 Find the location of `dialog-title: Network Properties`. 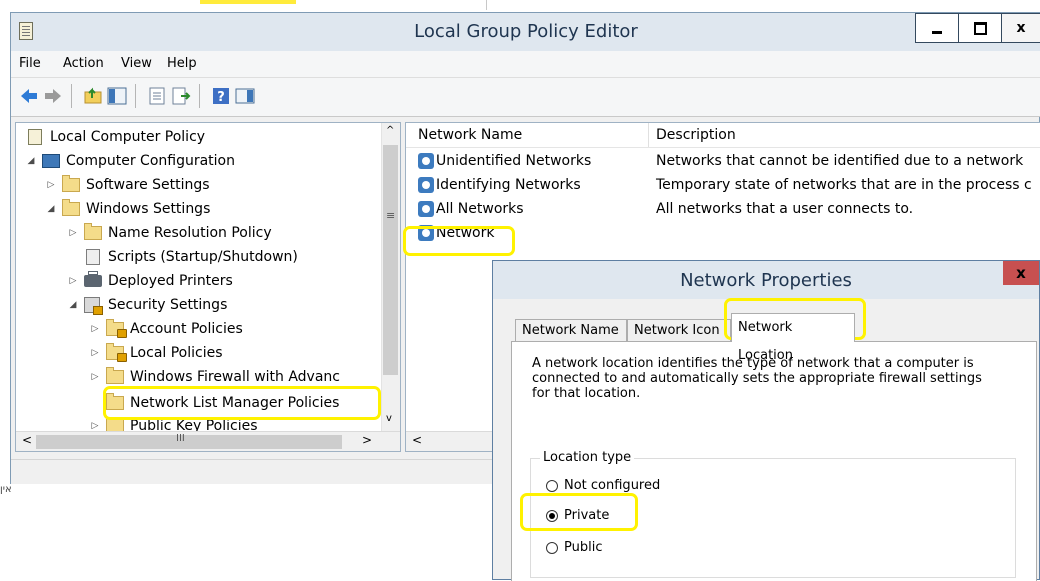

dialog-title: Network Properties is located at coordinates (766, 280).